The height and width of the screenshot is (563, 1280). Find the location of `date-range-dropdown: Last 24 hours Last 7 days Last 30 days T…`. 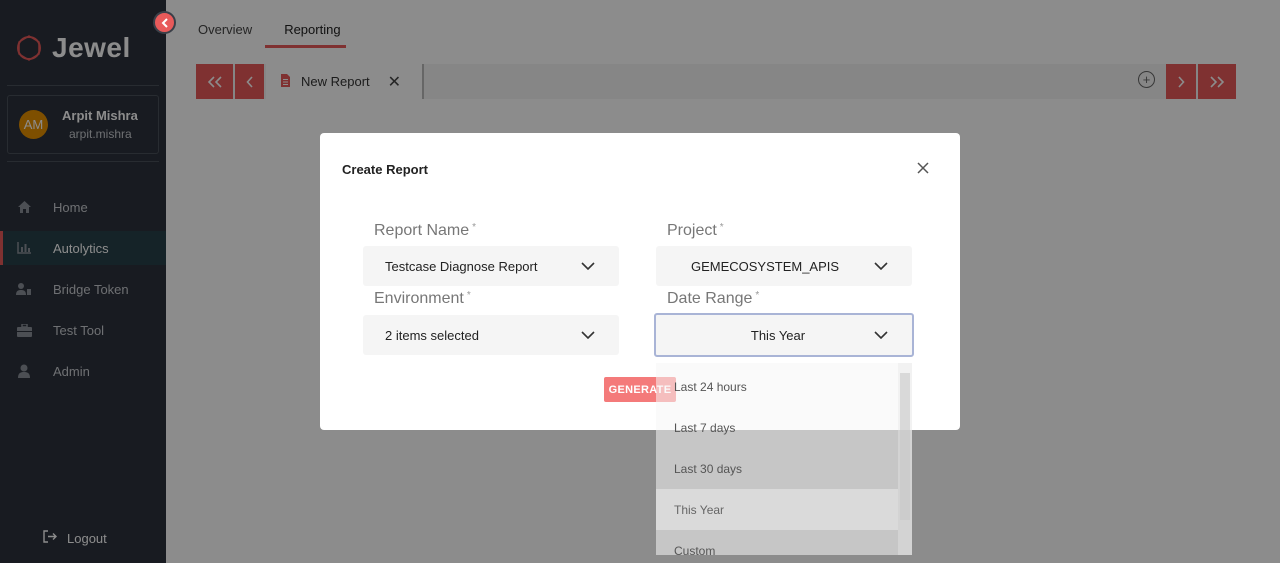

date-range-dropdown: Last 24 hours Last 7 days Last 30 days T… is located at coordinates (784, 459).